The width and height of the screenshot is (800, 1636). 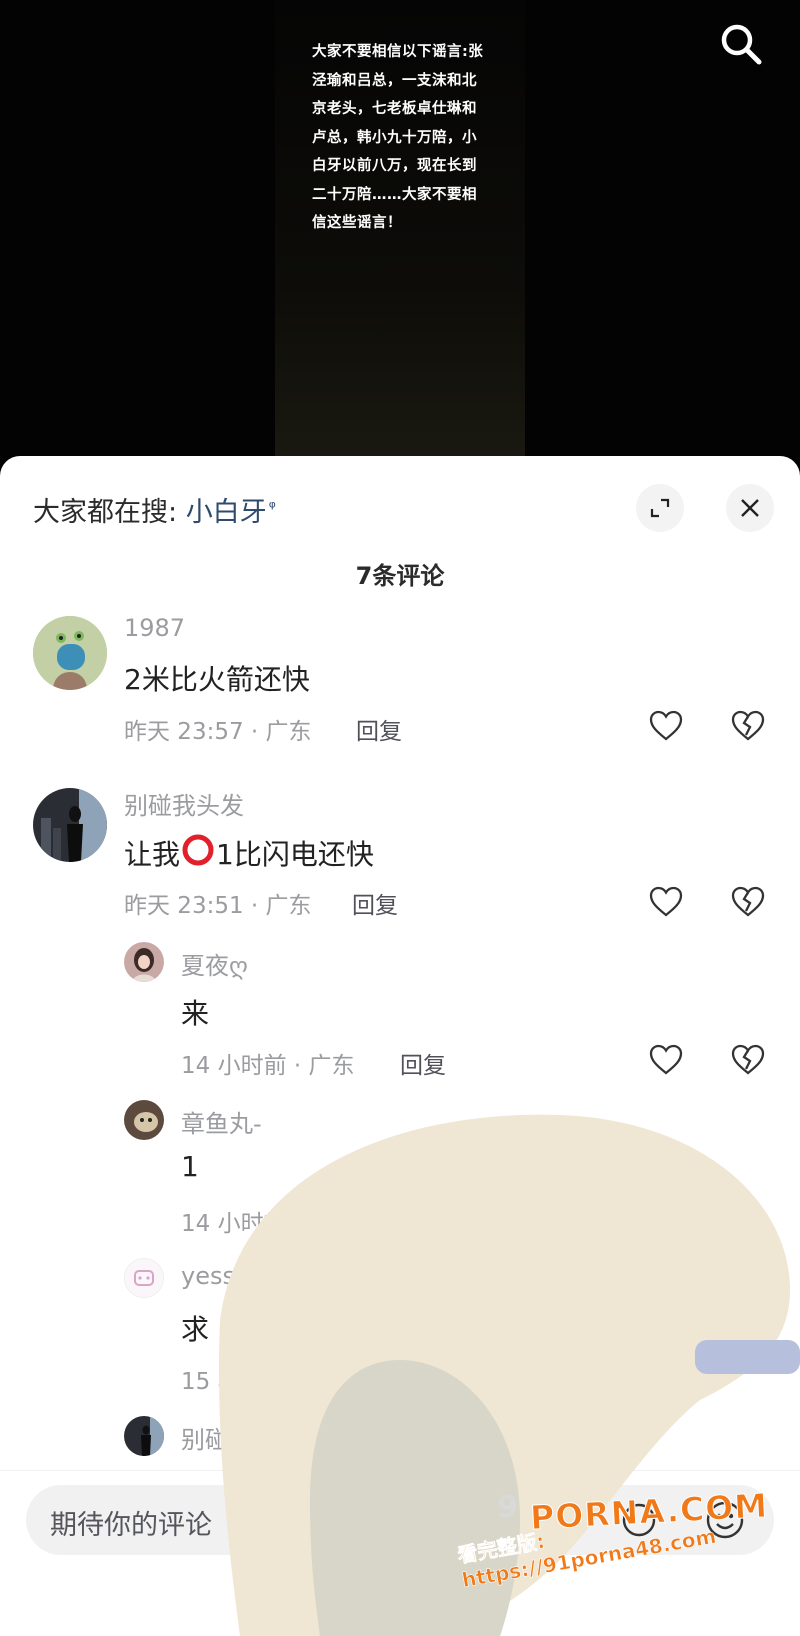 I want to click on expand-icon, so click(x=660, y=508).